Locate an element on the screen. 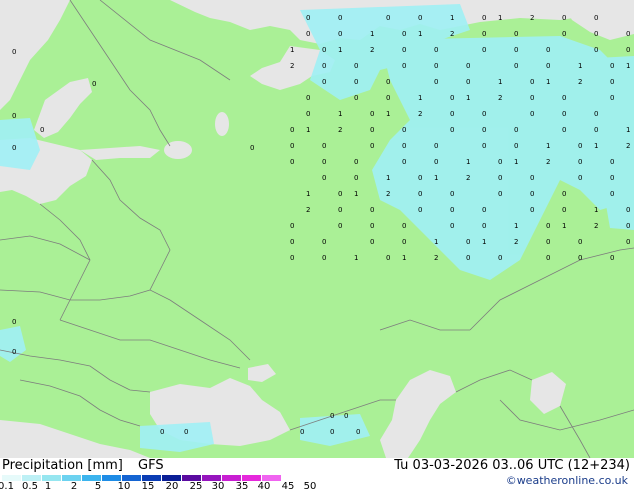 The height and width of the screenshot is (492, 634). legend-title: Precipitation [mm] is located at coordinates (62, 465).